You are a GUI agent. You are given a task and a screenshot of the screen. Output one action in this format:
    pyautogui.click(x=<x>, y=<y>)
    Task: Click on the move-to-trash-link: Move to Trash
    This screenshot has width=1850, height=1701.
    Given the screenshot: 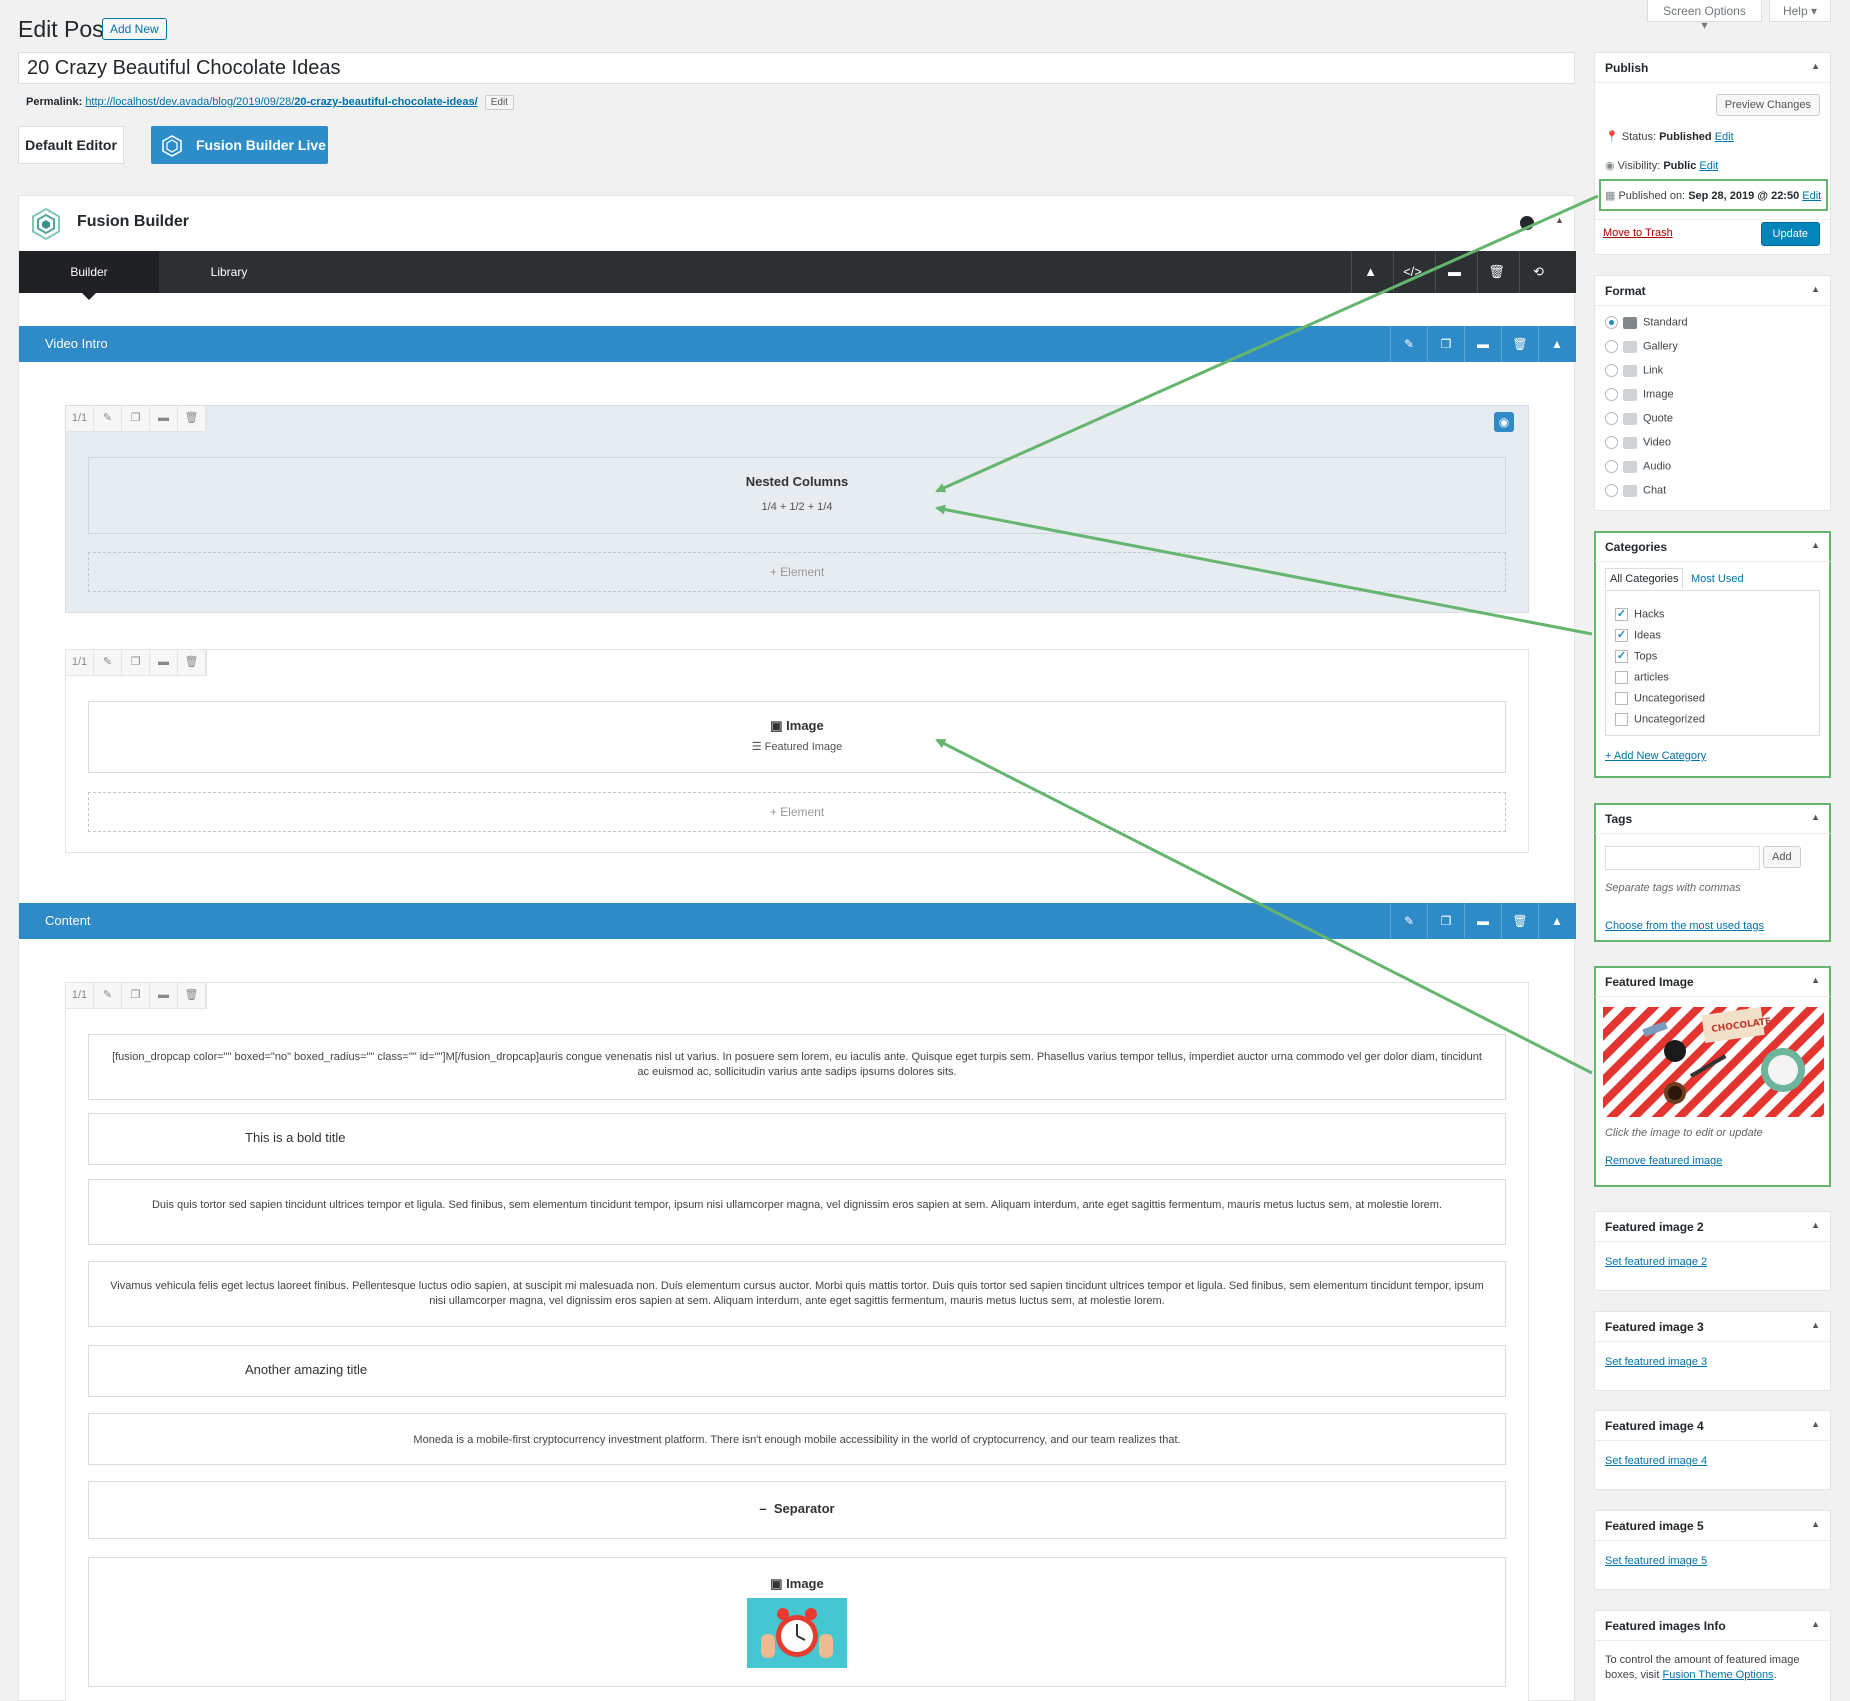 What is the action you would take?
    pyautogui.click(x=1638, y=233)
    